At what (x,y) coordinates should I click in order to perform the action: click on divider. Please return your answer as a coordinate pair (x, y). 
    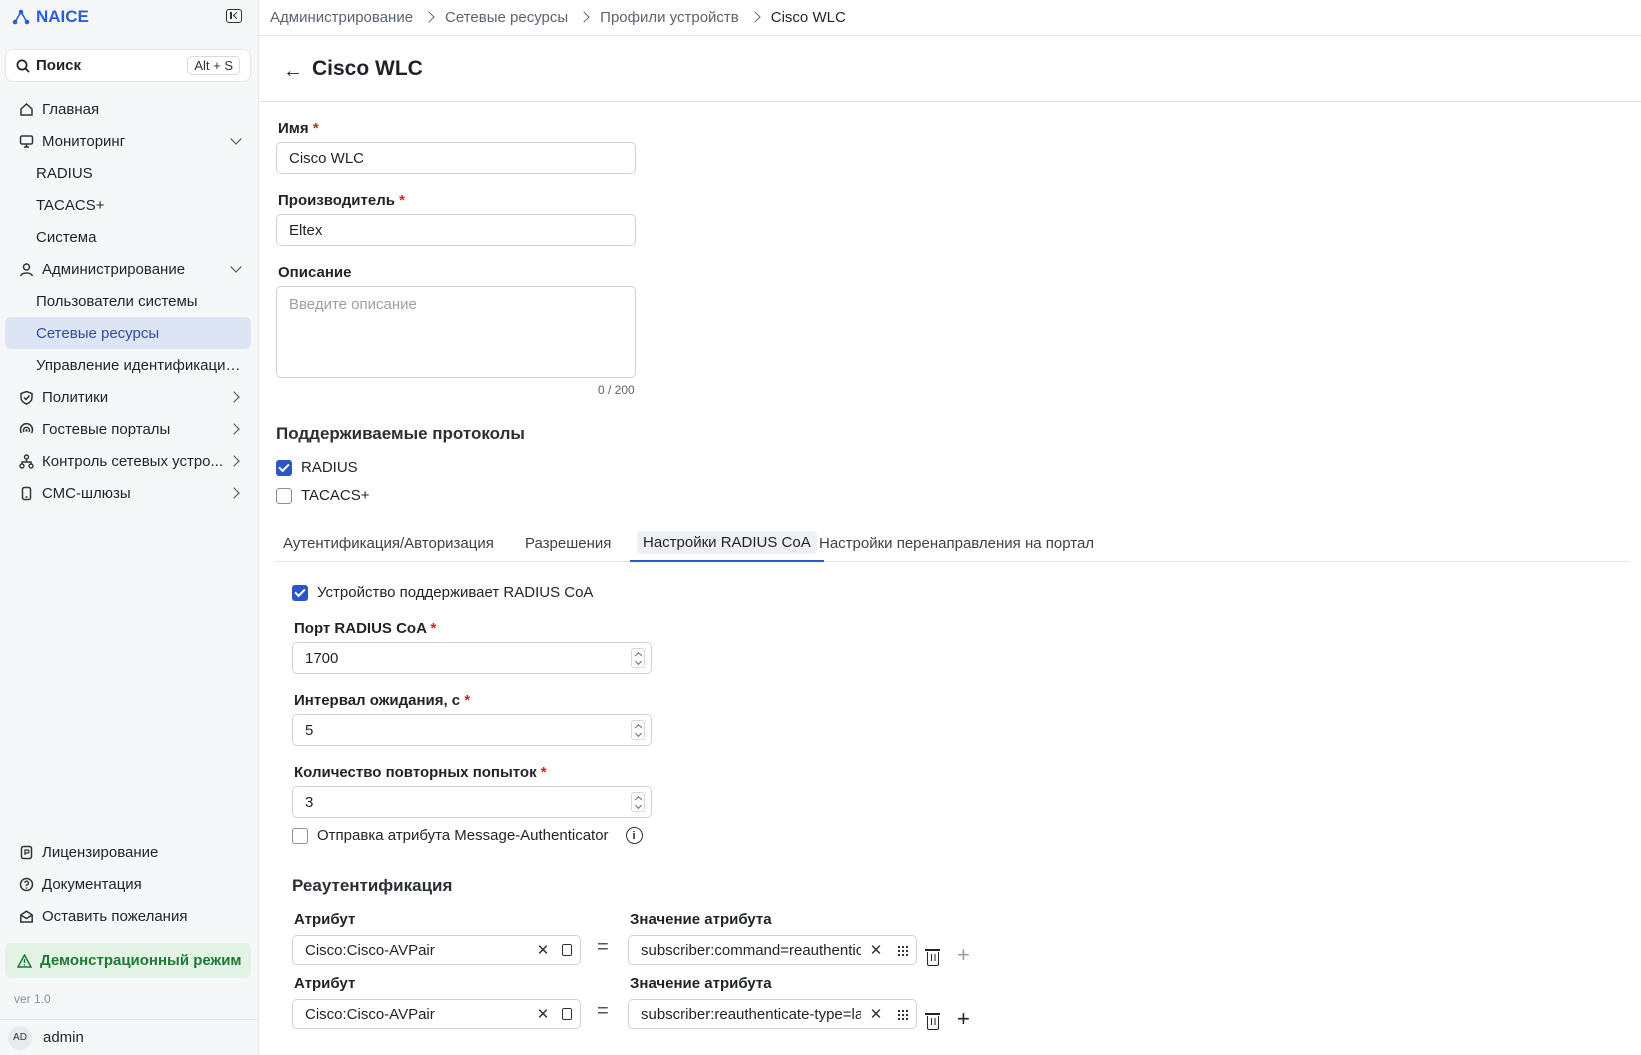
    Looking at the image, I should click on (950, 35).